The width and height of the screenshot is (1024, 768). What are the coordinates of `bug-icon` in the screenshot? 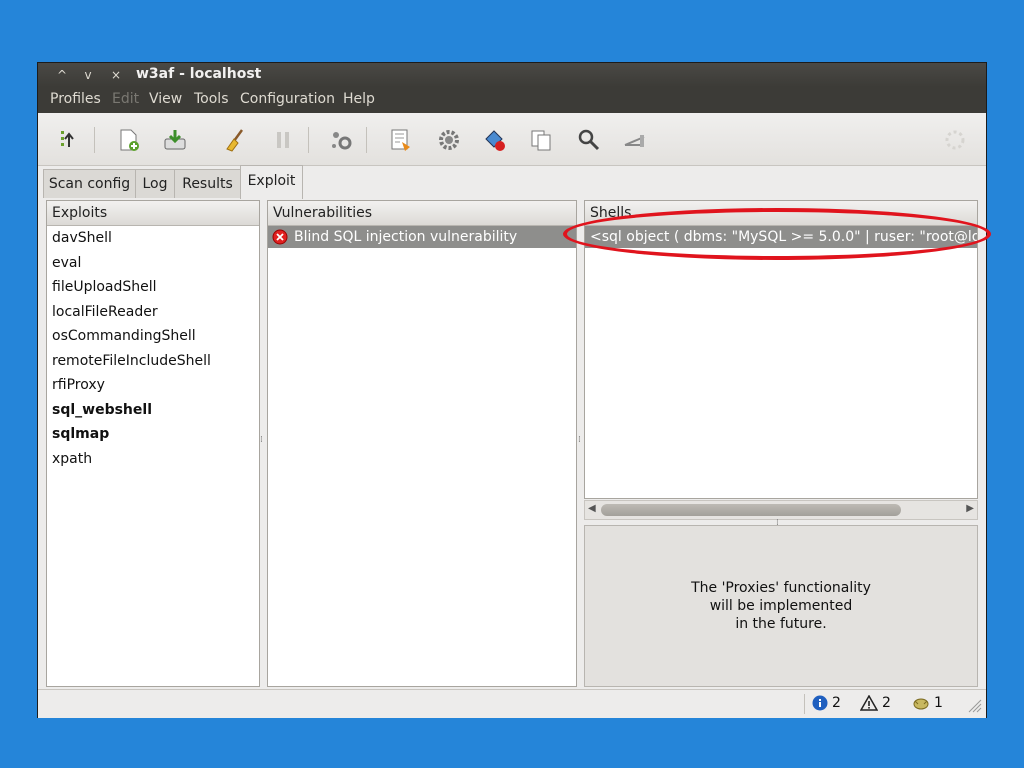 It's located at (921, 703).